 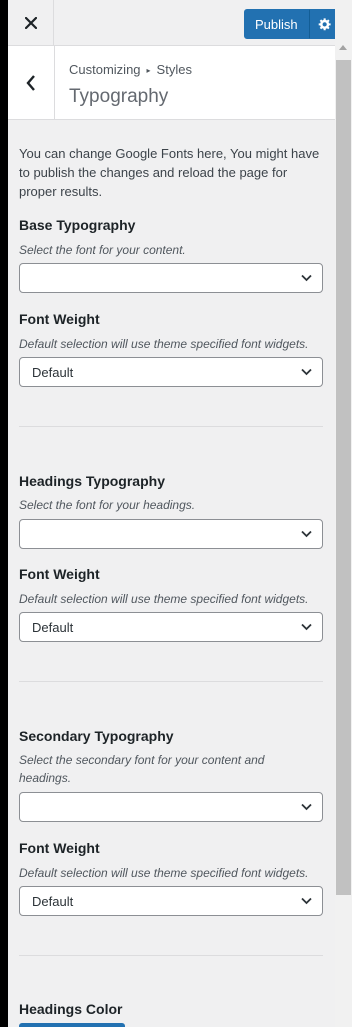 I want to click on secondary-weight-select: Default, so click(x=171, y=901).